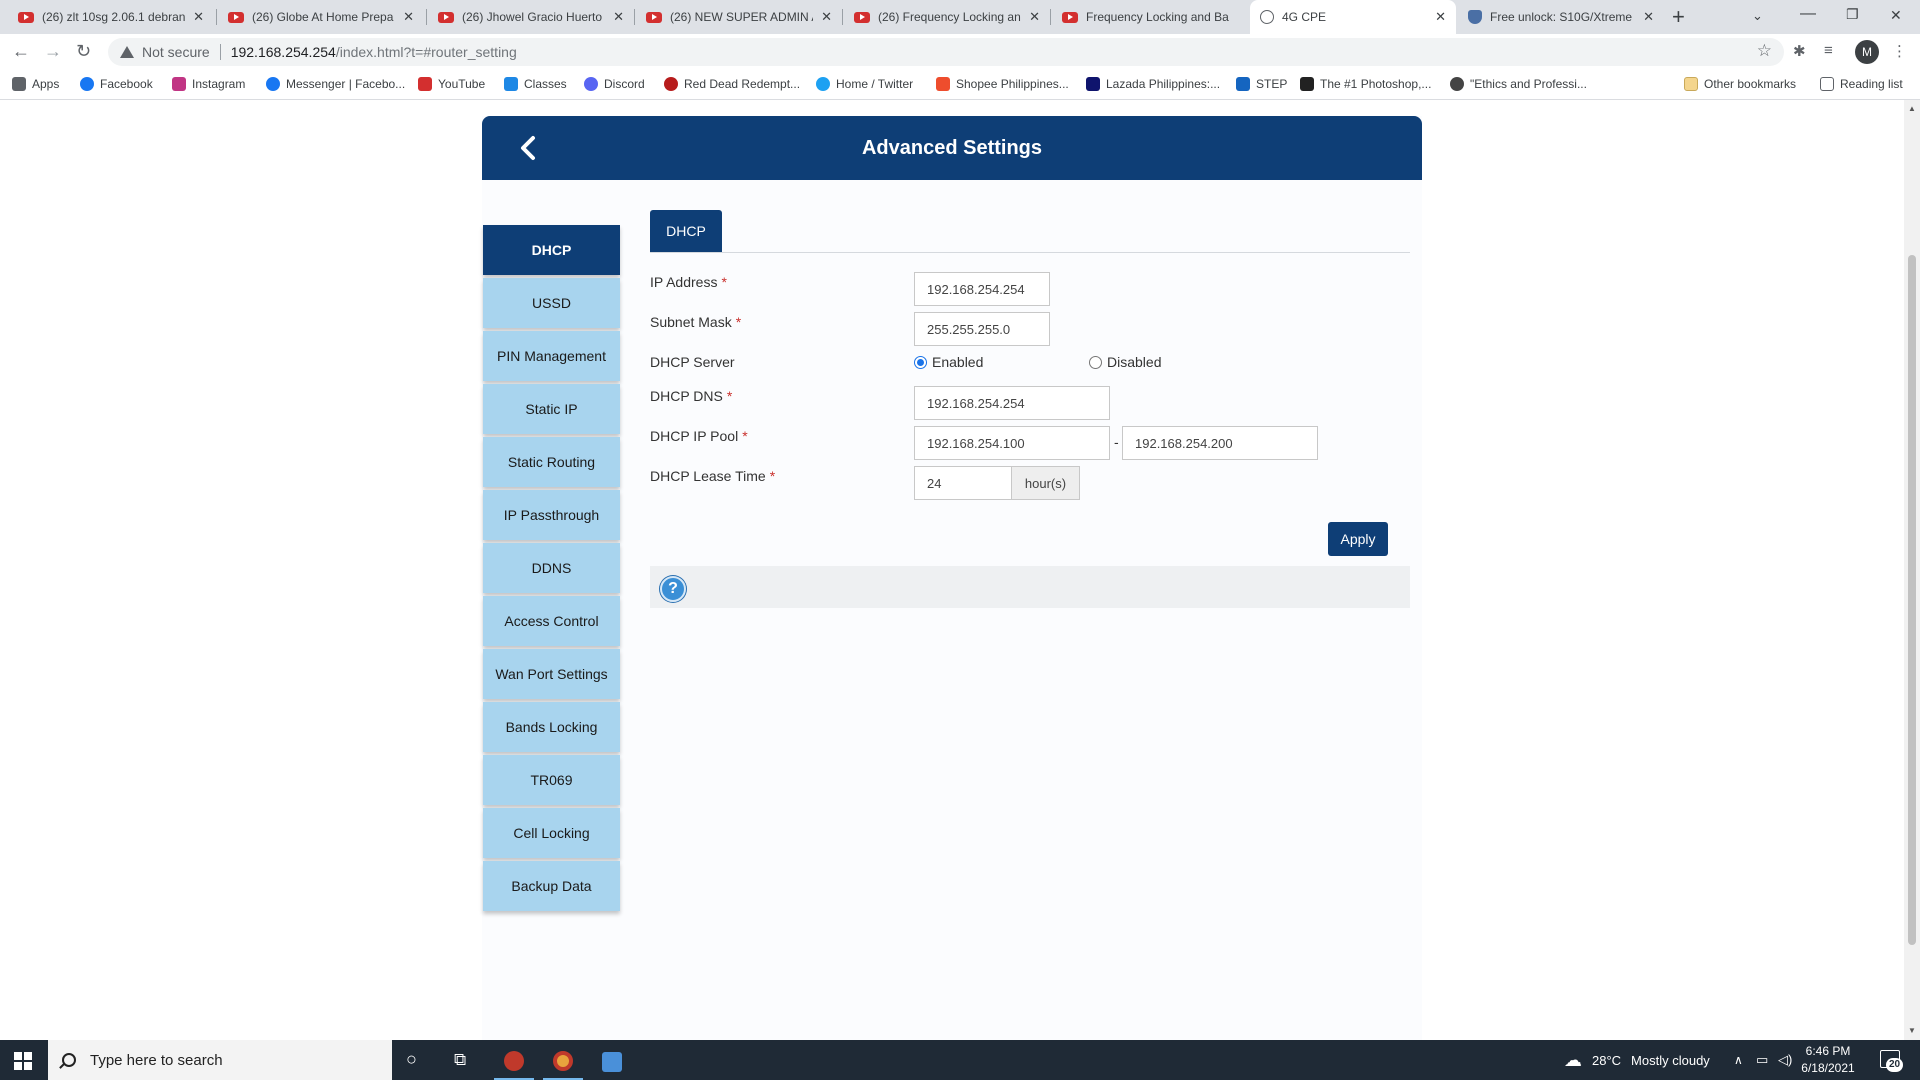 This screenshot has width=1920, height=1080. I want to click on page-scrollbar: ▲ ▼, so click(1912, 570).